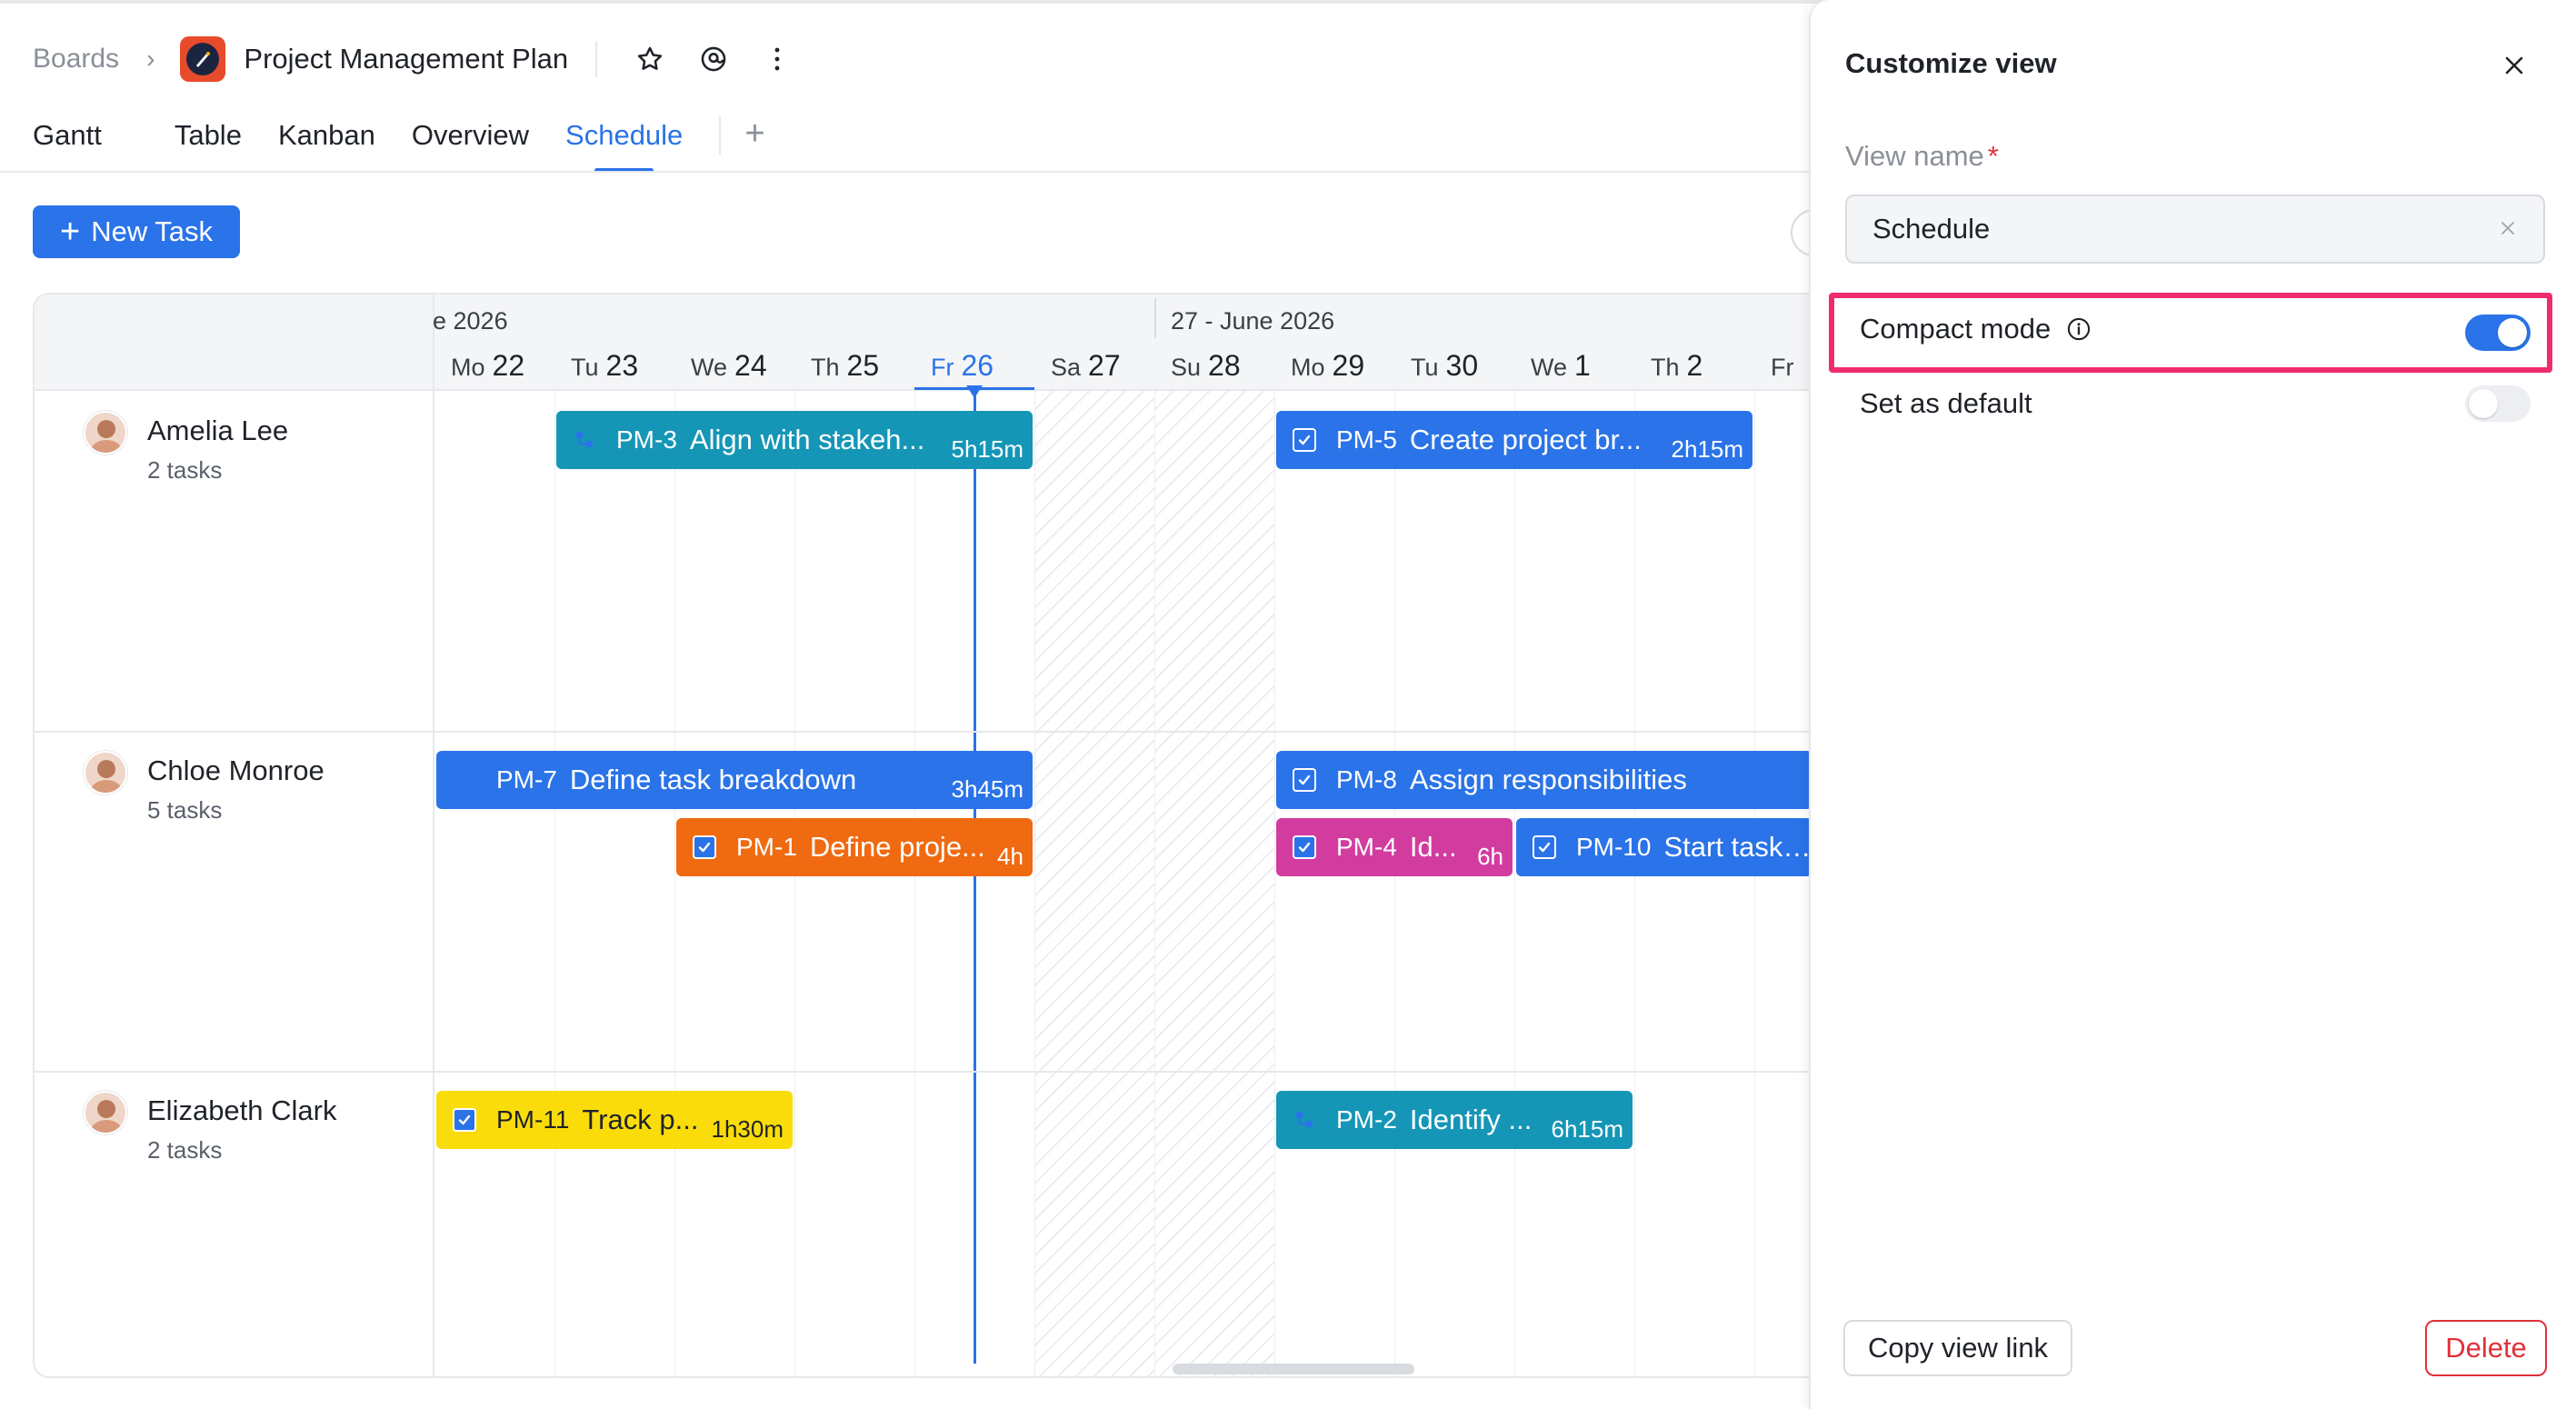 This screenshot has width=2576, height=1409. Describe the element at coordinates (1614, 847) in the screenshot. I see `task-key: PM-10` at that location.